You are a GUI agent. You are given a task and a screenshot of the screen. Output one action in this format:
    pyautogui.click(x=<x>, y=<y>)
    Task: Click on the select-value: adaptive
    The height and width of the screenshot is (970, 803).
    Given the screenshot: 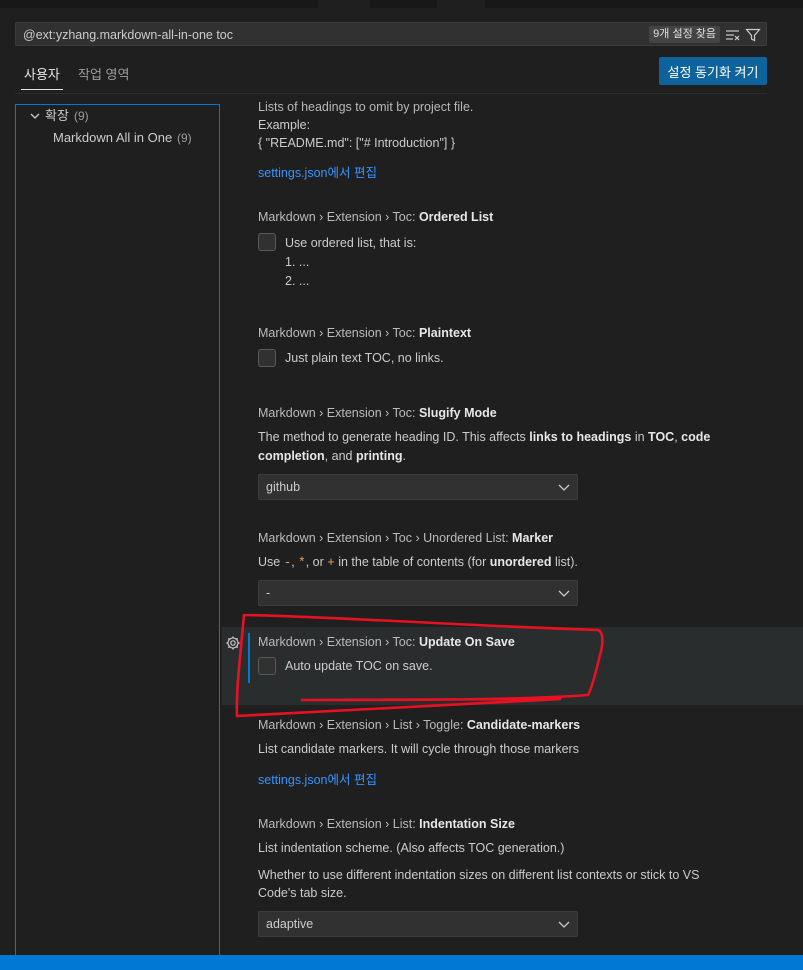 What is the action you would take?
    pyautogui.click(x=290, y=924)
    